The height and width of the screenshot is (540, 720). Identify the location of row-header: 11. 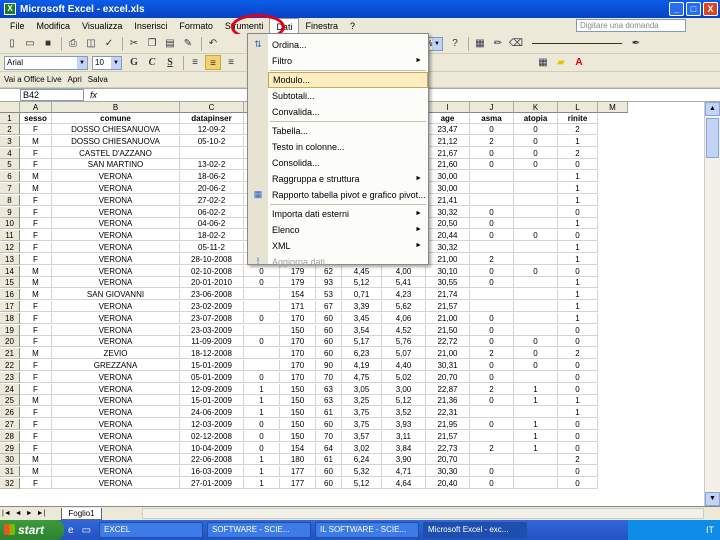
(10, 236).